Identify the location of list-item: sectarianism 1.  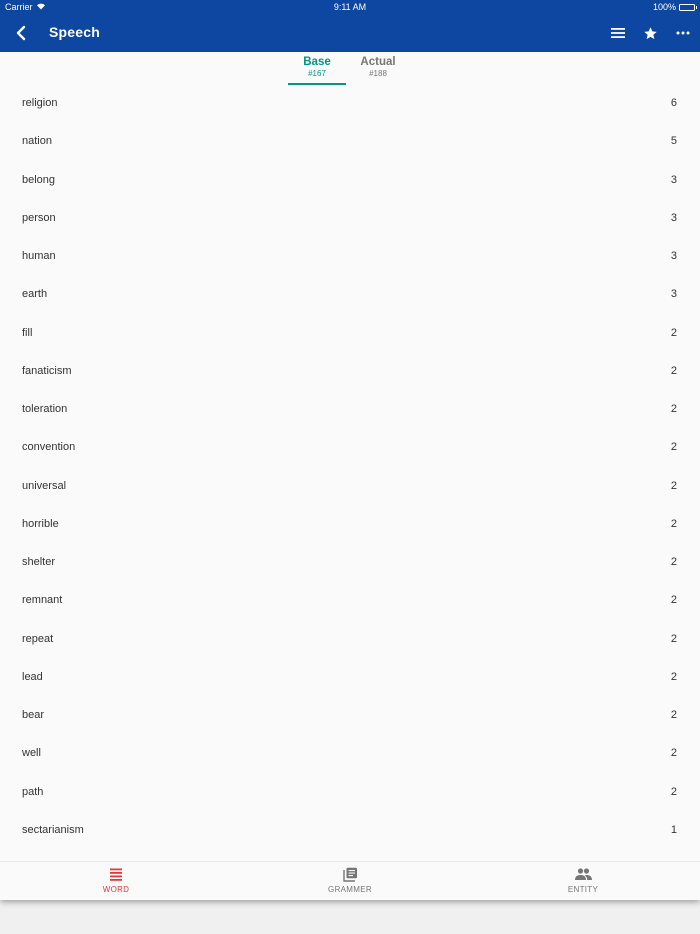
(350, 831).